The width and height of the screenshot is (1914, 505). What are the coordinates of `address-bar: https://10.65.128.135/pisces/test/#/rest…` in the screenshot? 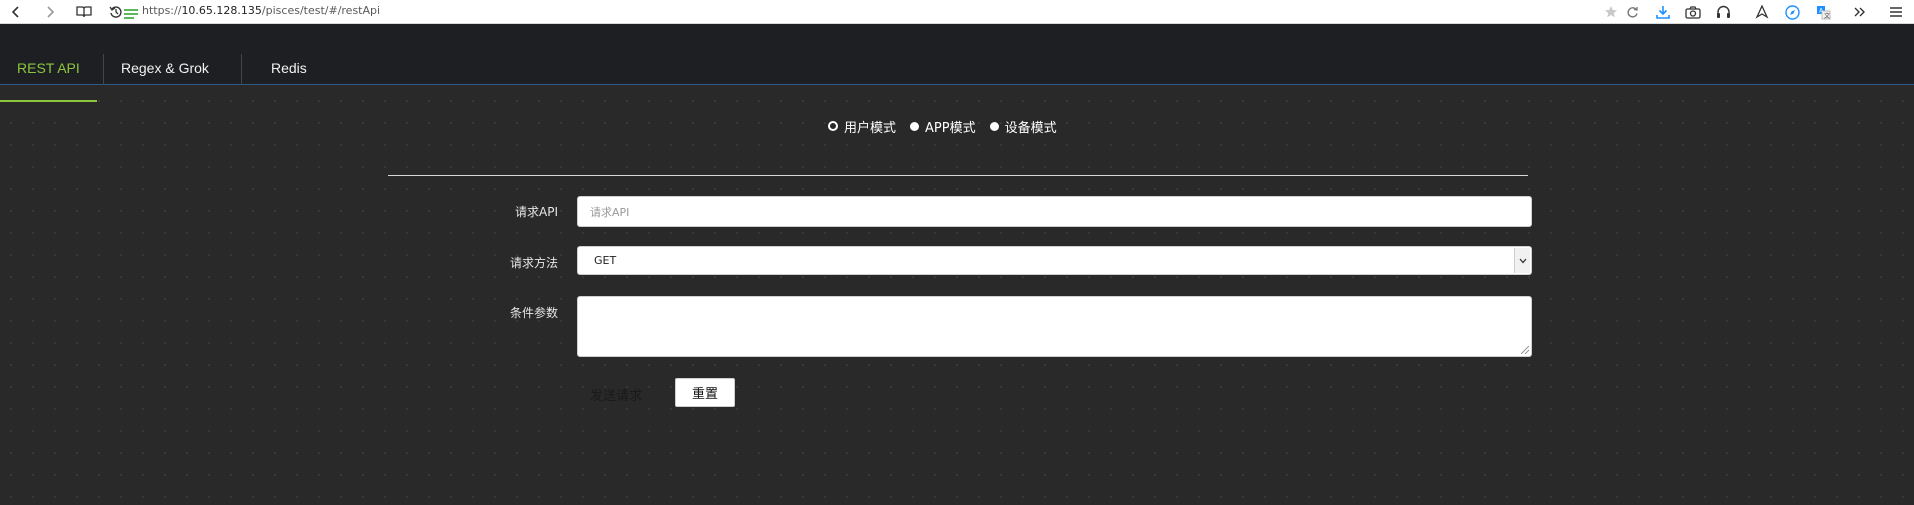 It's located at (261, 10).